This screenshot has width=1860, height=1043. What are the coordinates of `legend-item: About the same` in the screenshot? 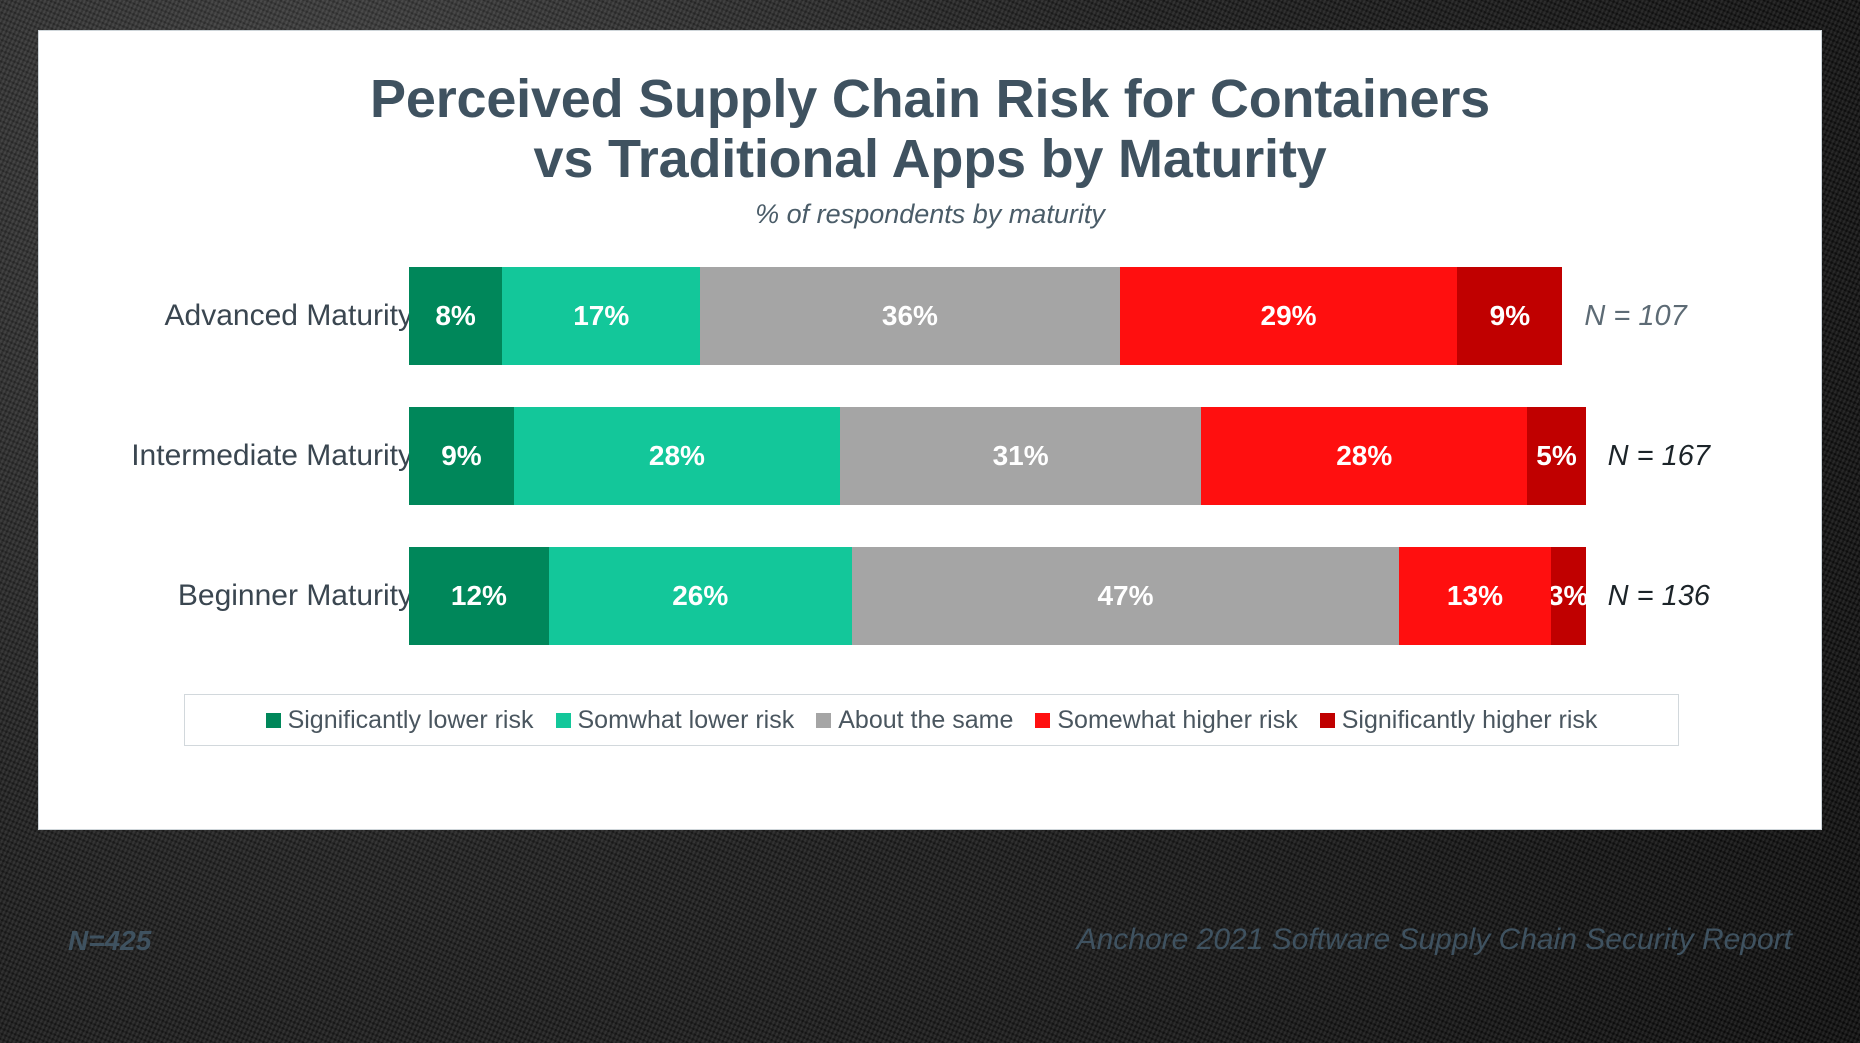 It's located at (914, 720).